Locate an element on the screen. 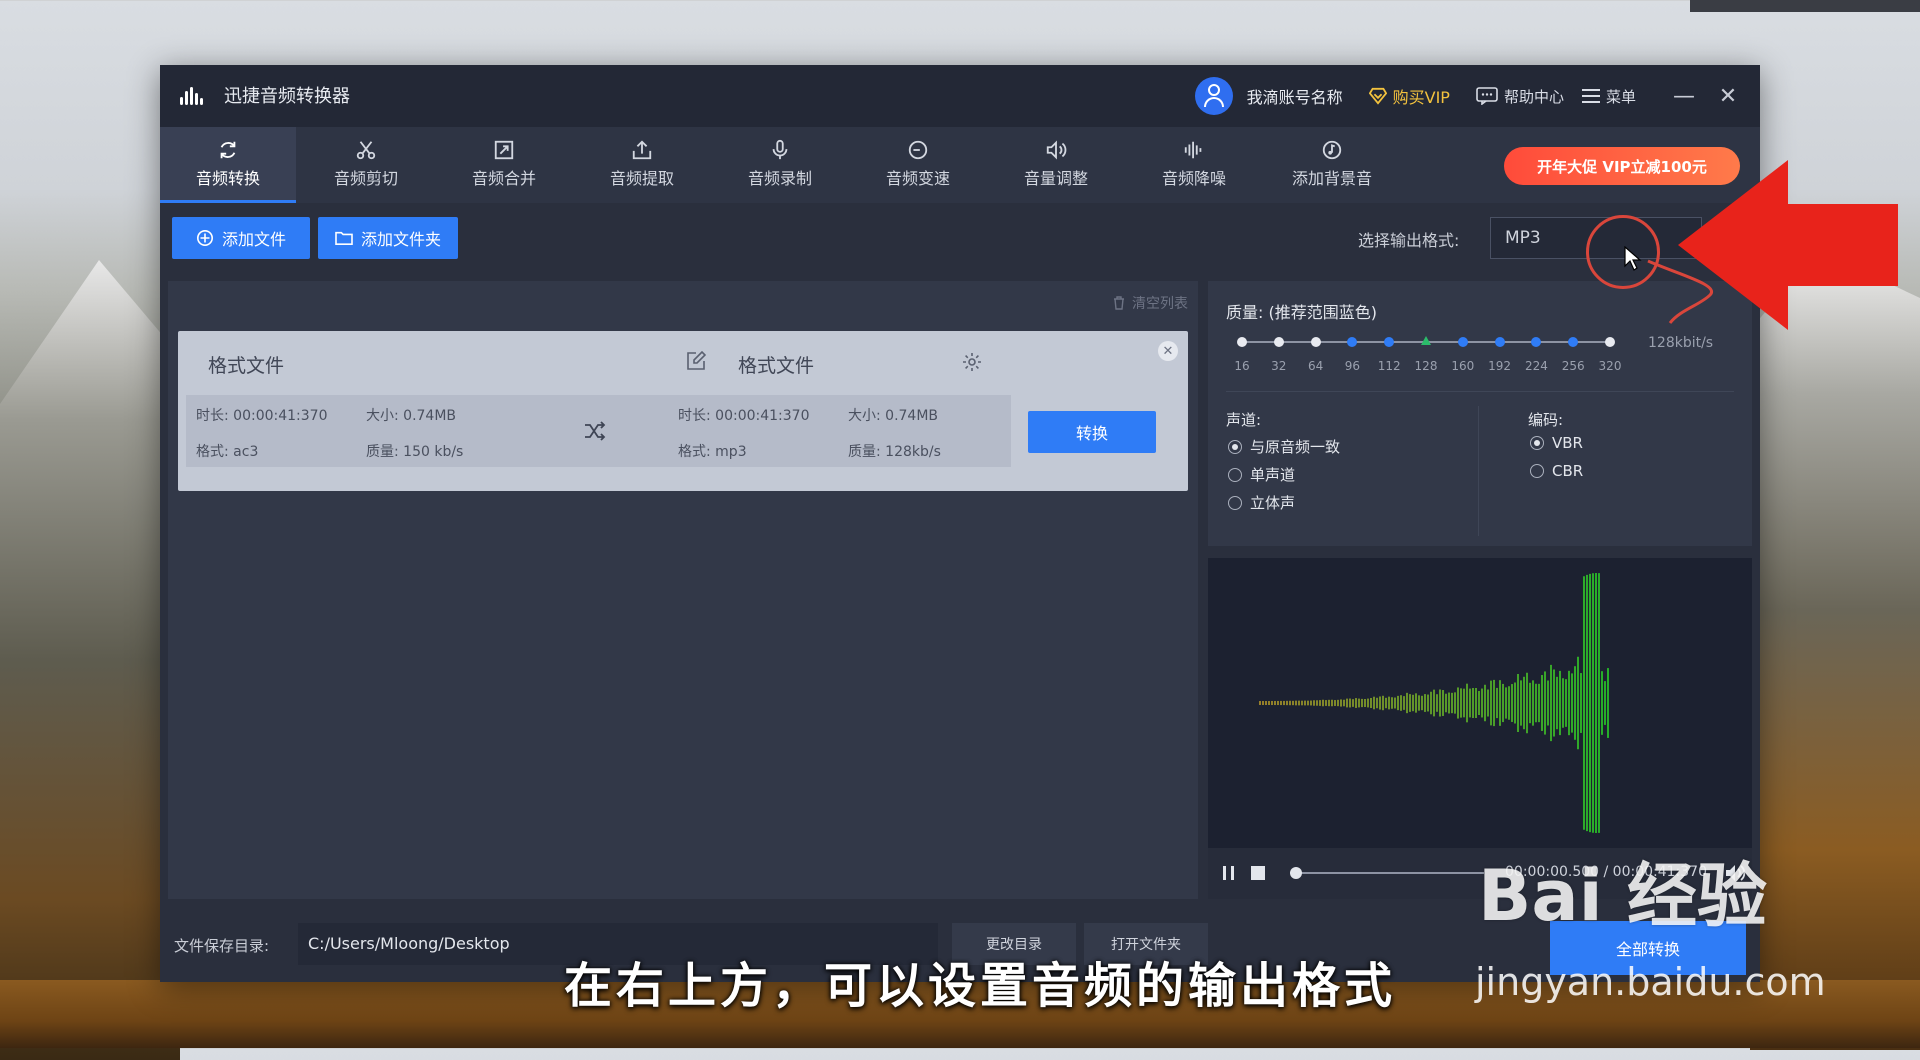 This screenshot has height=1060, width=1920. channel-option-stereo: 立体声 is located at coordinates (1261, 502).